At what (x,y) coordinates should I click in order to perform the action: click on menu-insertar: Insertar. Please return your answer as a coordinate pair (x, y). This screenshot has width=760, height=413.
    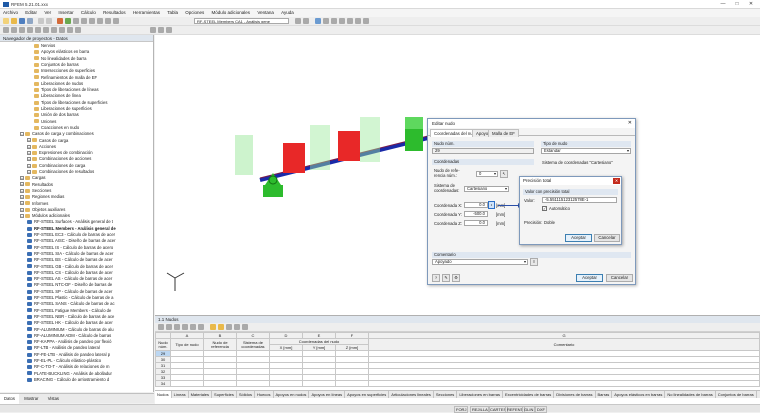
    Looking at the image, I should click on (65, 13).